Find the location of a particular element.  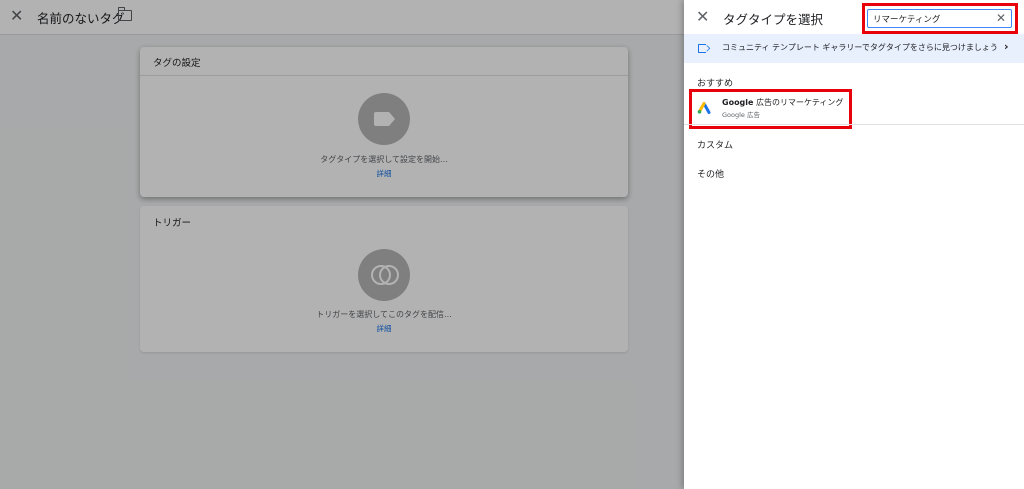

tag-type-brand: Google is located at coordinates (738, 102).